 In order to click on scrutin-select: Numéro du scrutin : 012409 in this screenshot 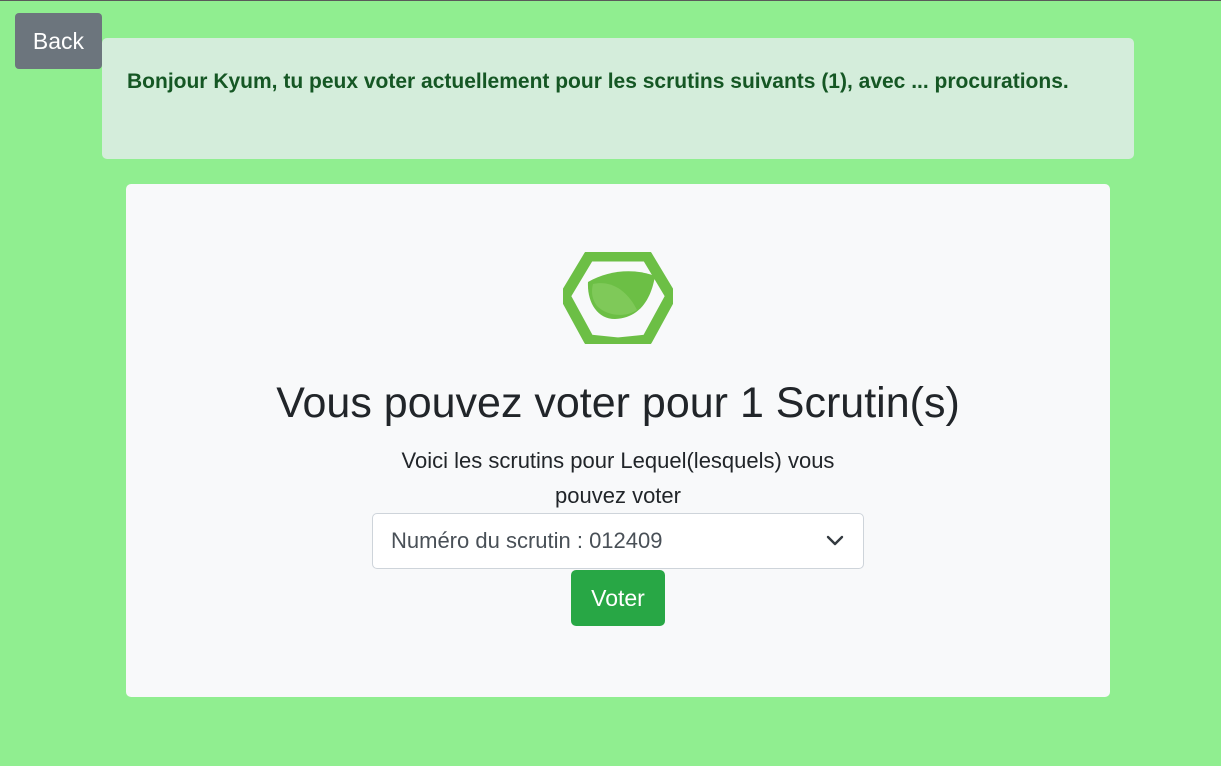, I will do `click(618, 541)`.